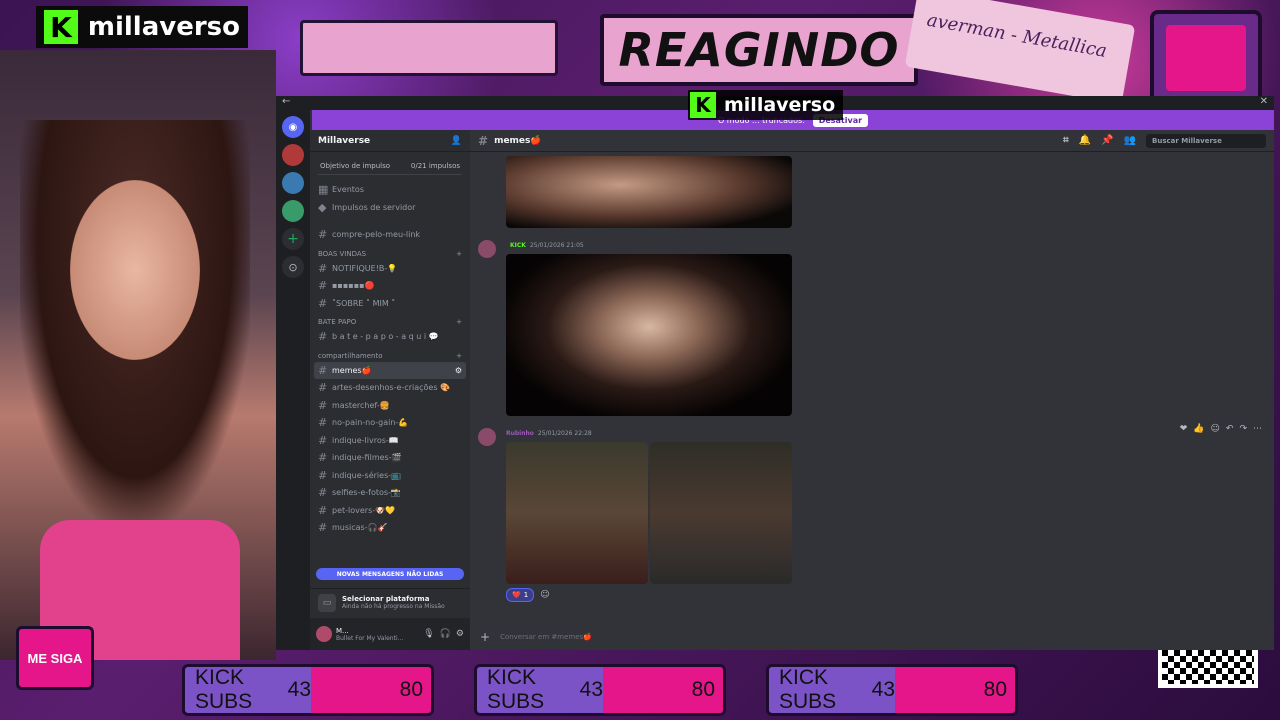 This screenshot has height=720, width=1280. Describe the element at coordinates (293, 267) in the screenshot. I see `explore-icon: ⊙` at that location.